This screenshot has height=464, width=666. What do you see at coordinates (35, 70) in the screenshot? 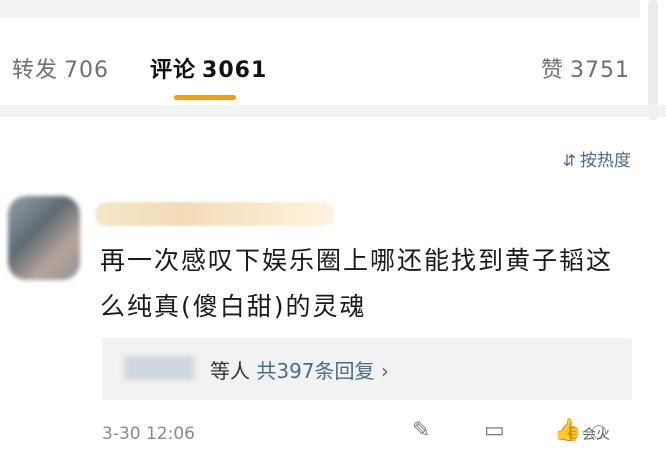
I see `tab-repost-label: 转发` at bounding box center [35, 70].